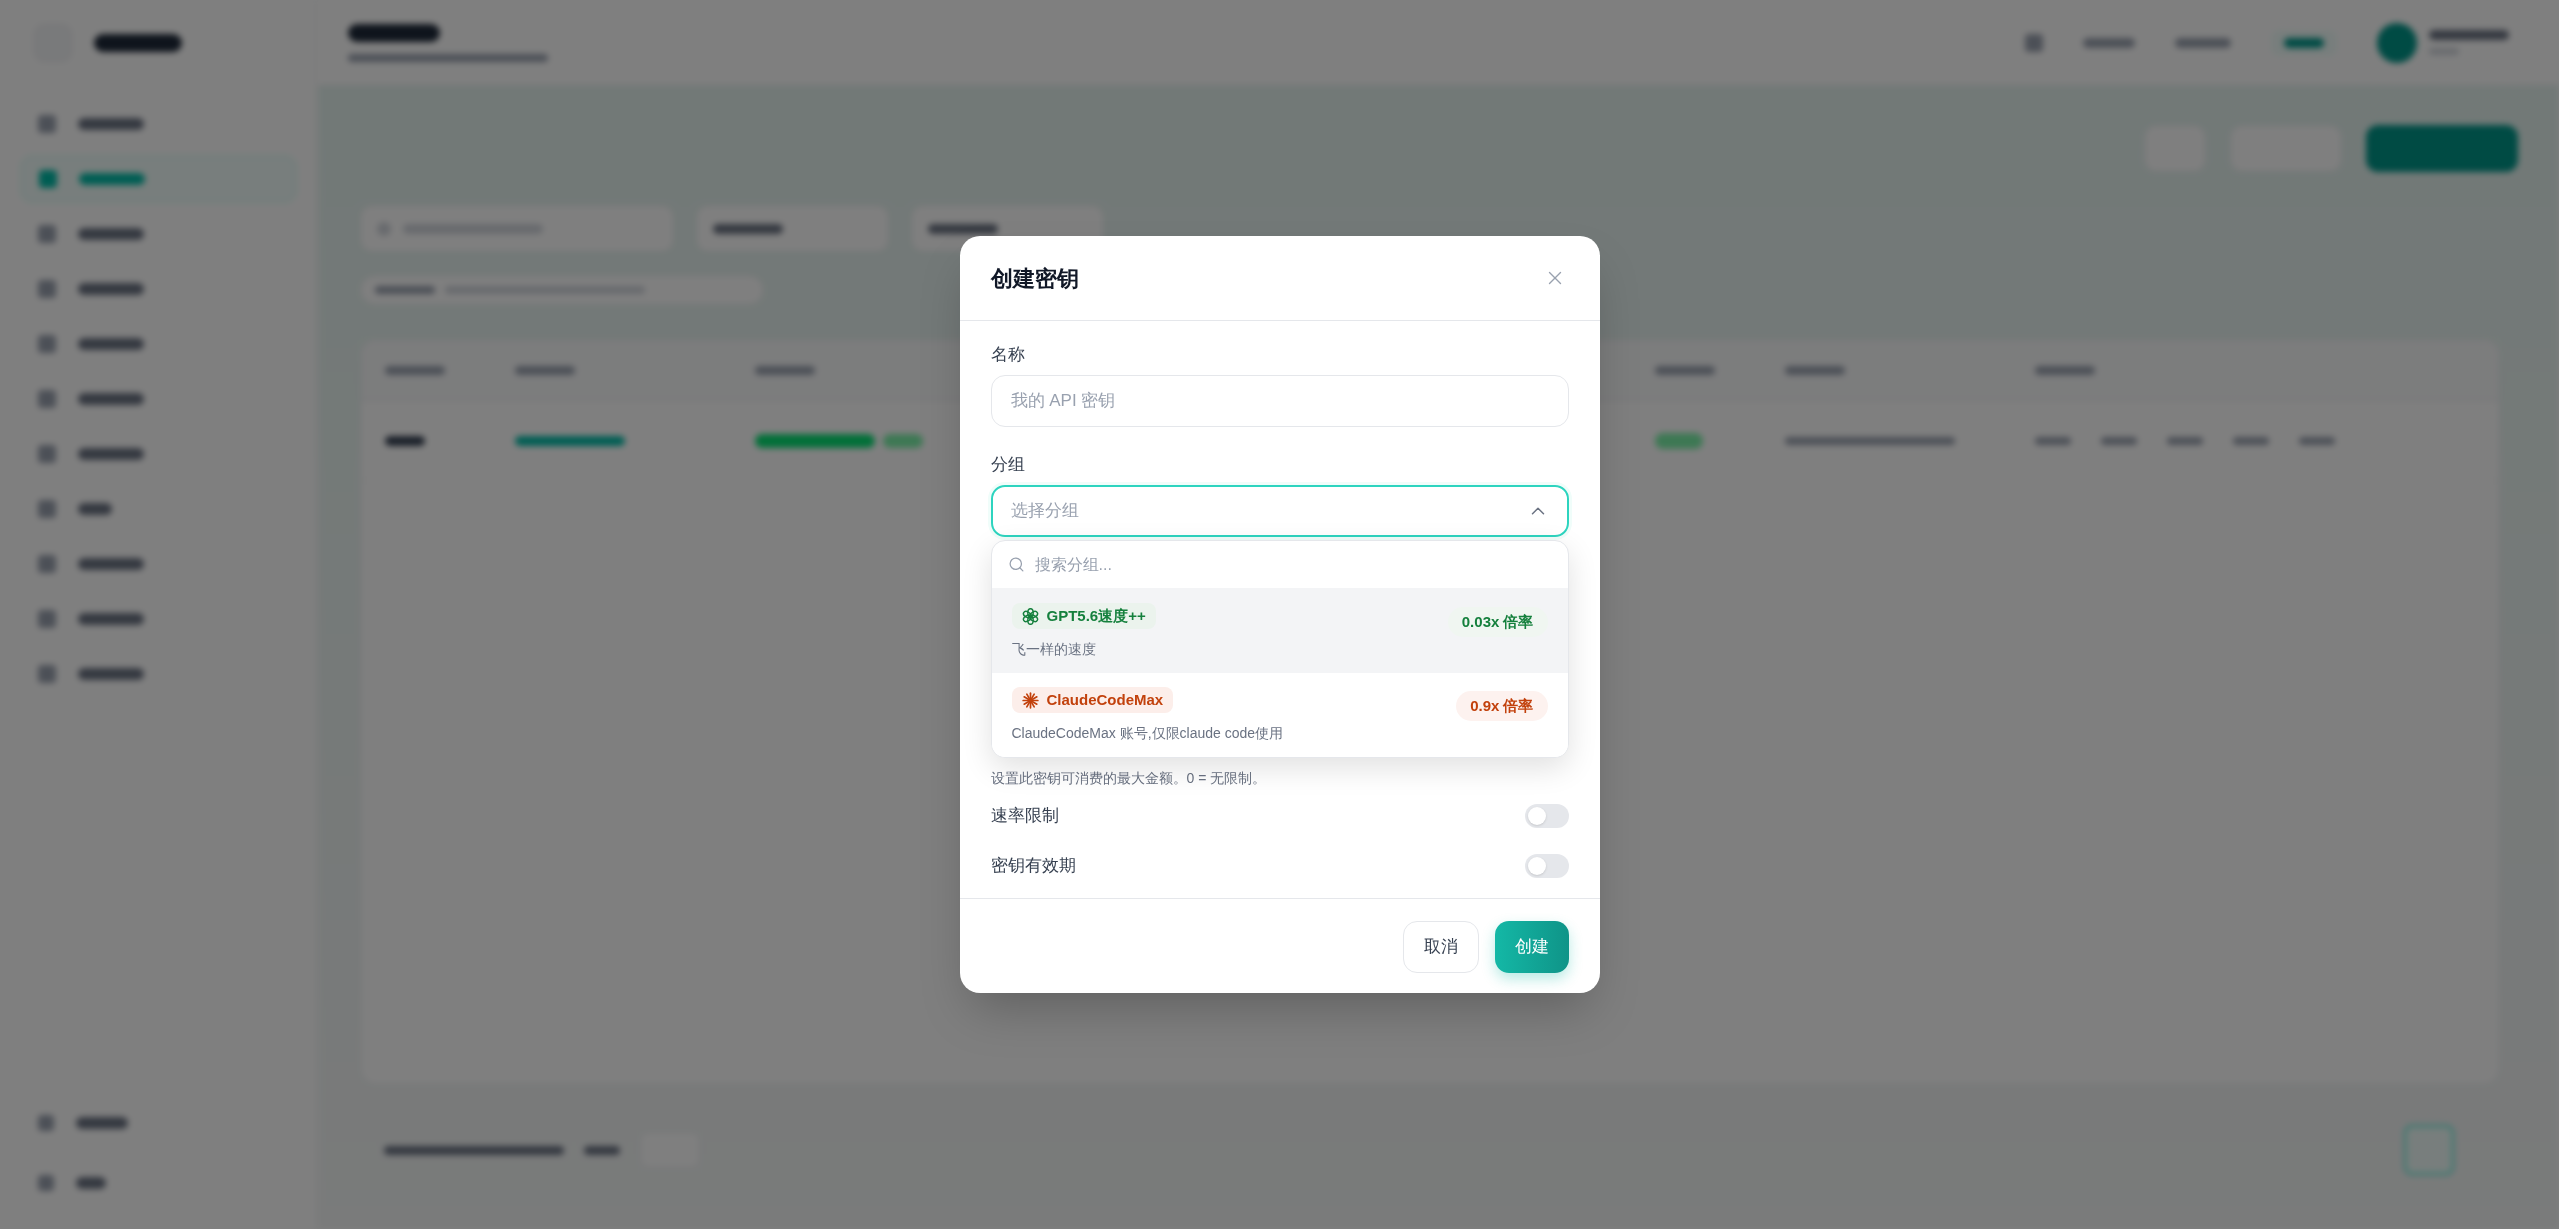 The image size is (2559, 1229). What do you see at coordinates (1024, 816) in the screenshot?
I see `toggle-label: 速率限制` at bounding box center [1024, 816].